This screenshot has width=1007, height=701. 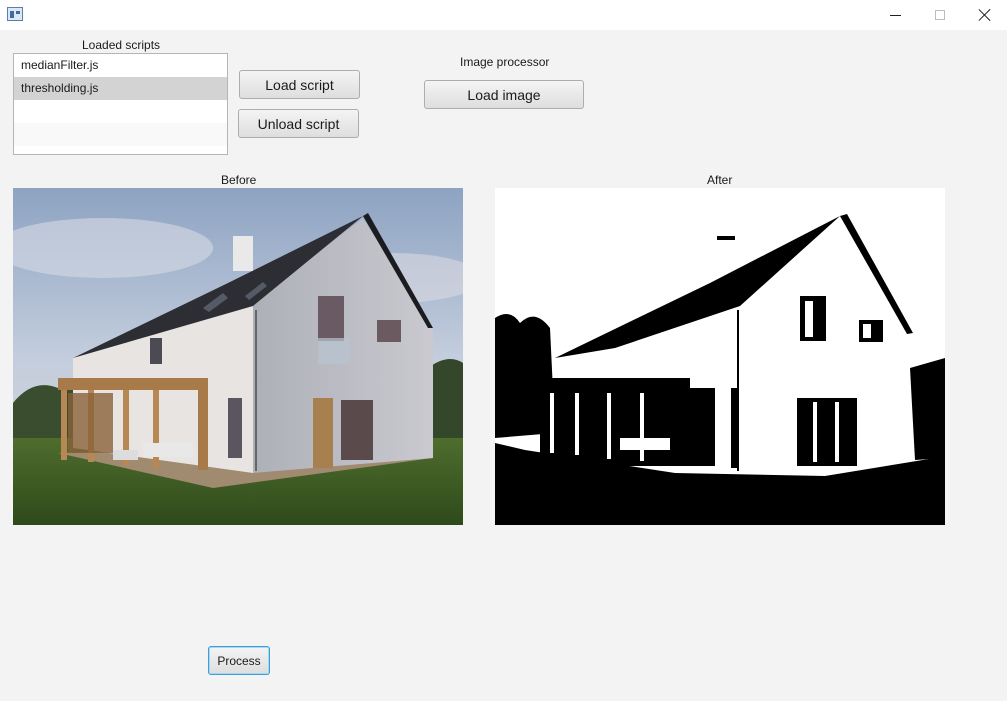 What do you see at coordinates (15, 14) in the screenshot?
I see `app-icon` at bounding box center [15, 14].